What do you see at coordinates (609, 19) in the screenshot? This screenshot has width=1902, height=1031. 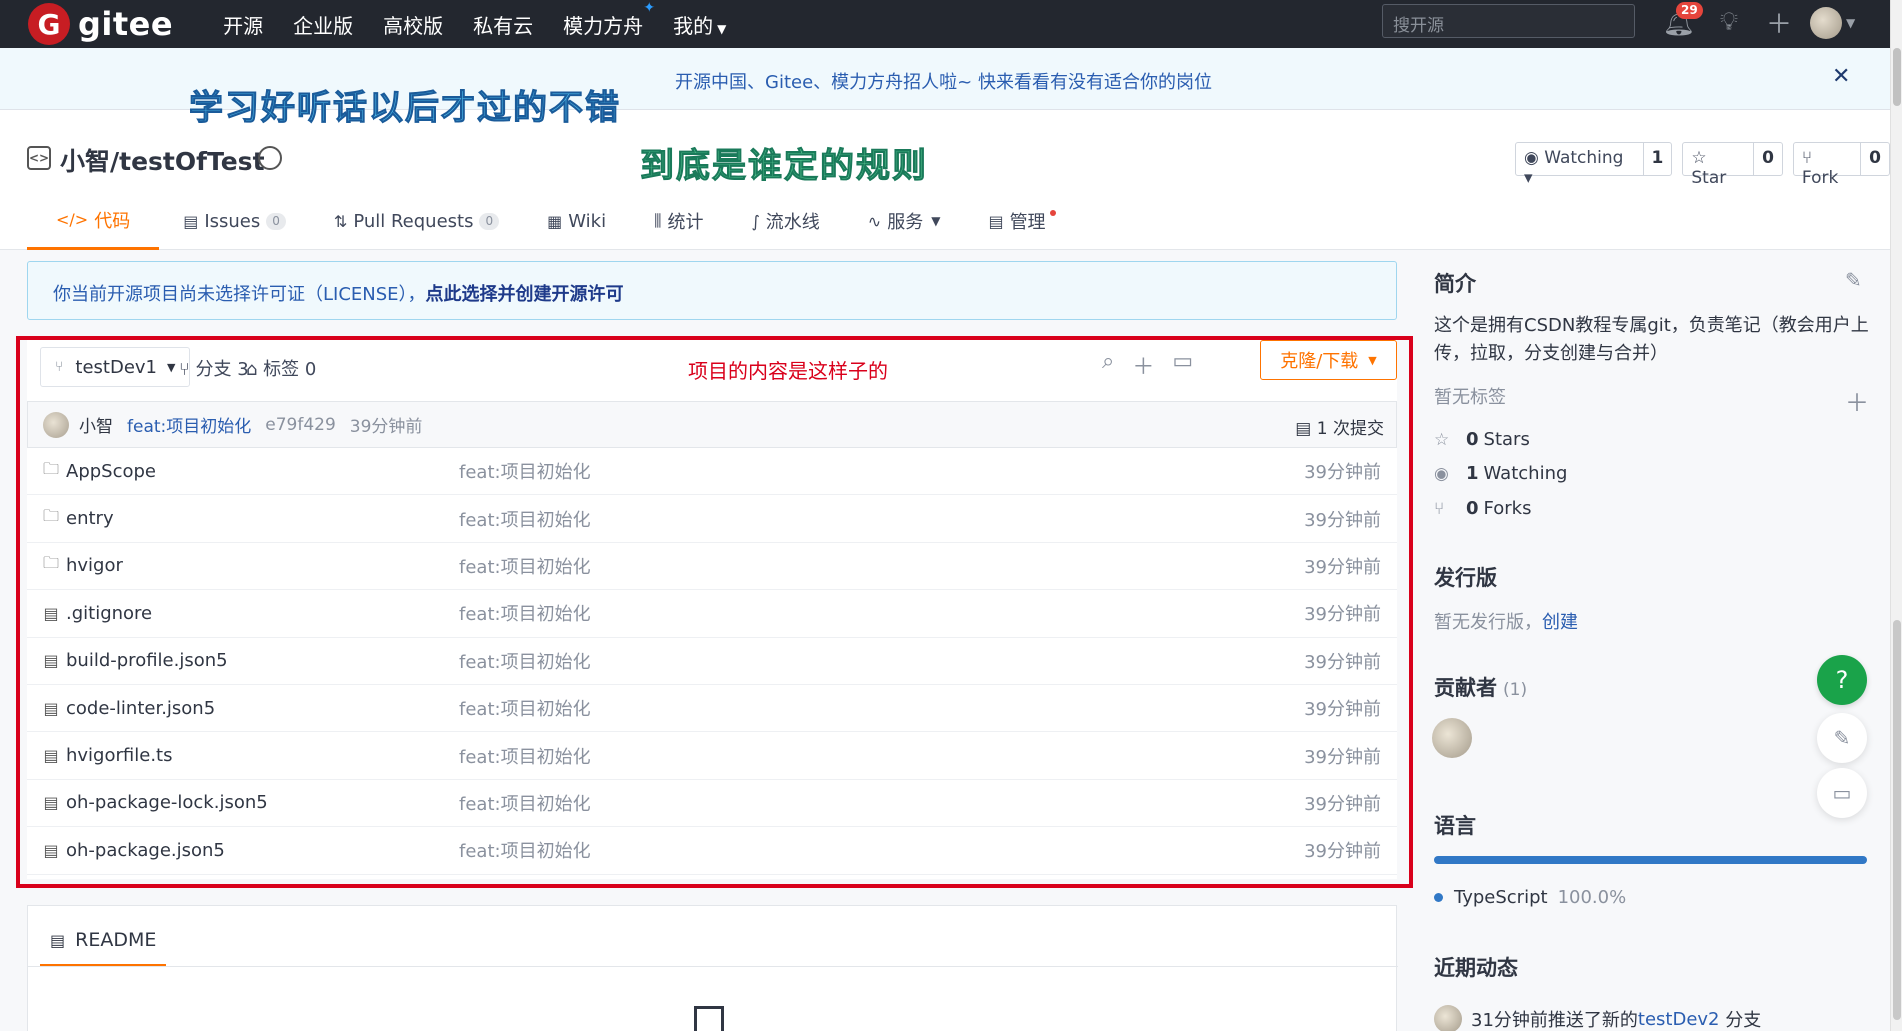 I see `nav-moli-fangzhou: 模力方舟 ✦` at bounding box center [609, 19].